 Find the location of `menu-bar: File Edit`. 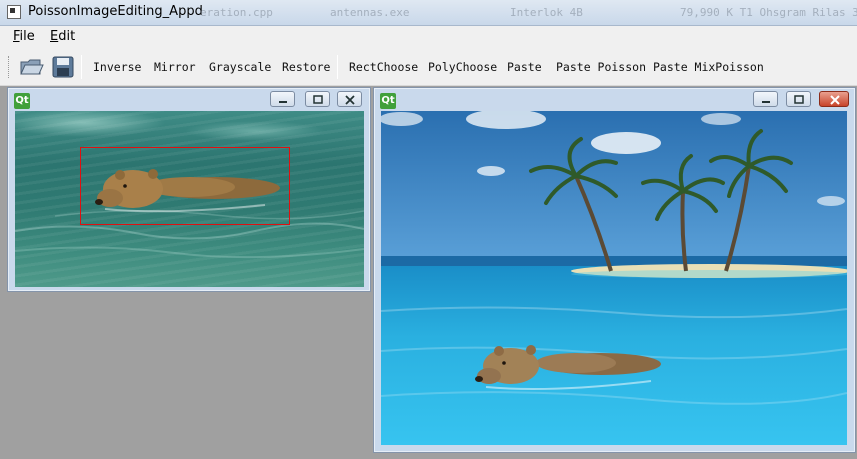

menu-bar: File Edit is located at coordinates (428, 37).